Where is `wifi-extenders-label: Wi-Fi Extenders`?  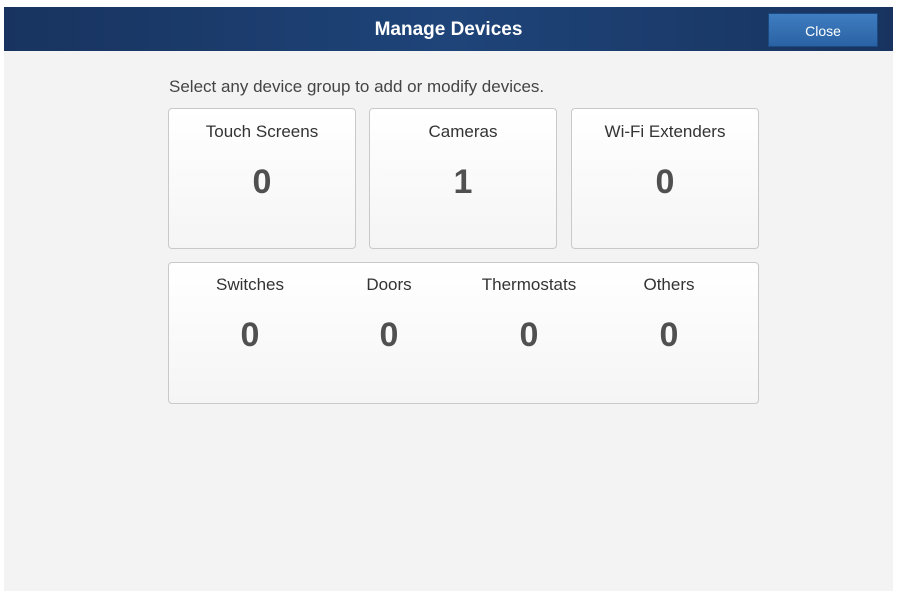
wifi-extenders-label: Wi-Fi Extenders is located at coordinates (665, 131).